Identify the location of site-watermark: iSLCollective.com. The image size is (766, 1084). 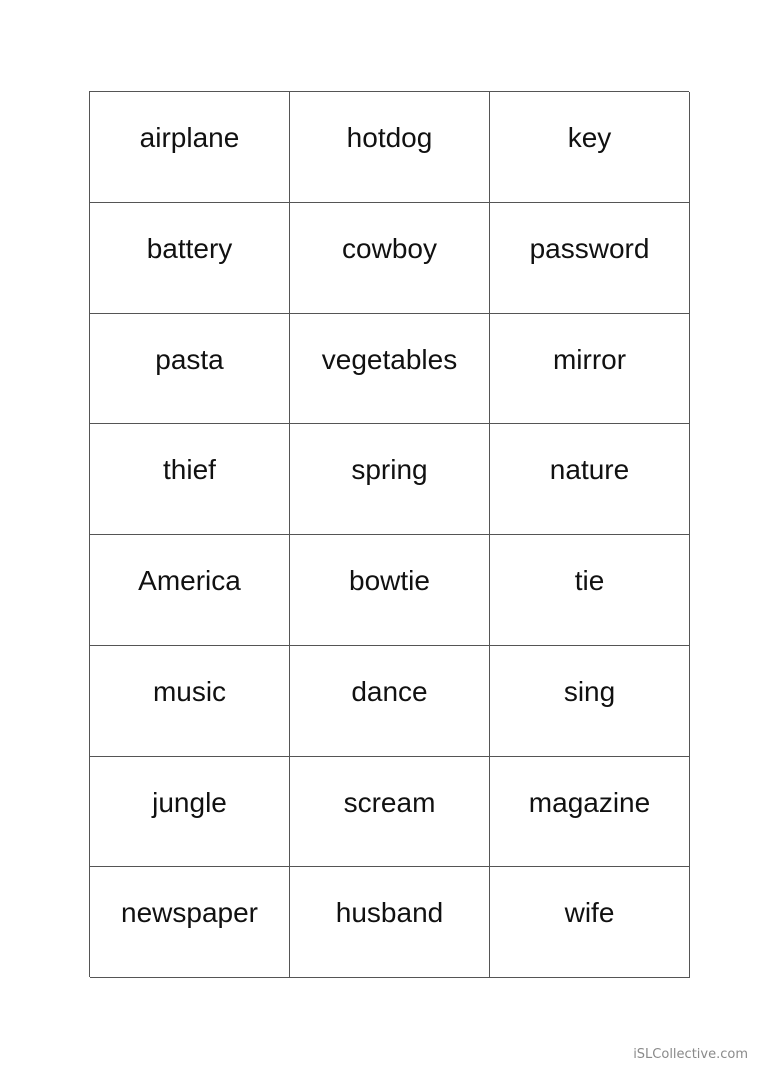
(690, 1054).